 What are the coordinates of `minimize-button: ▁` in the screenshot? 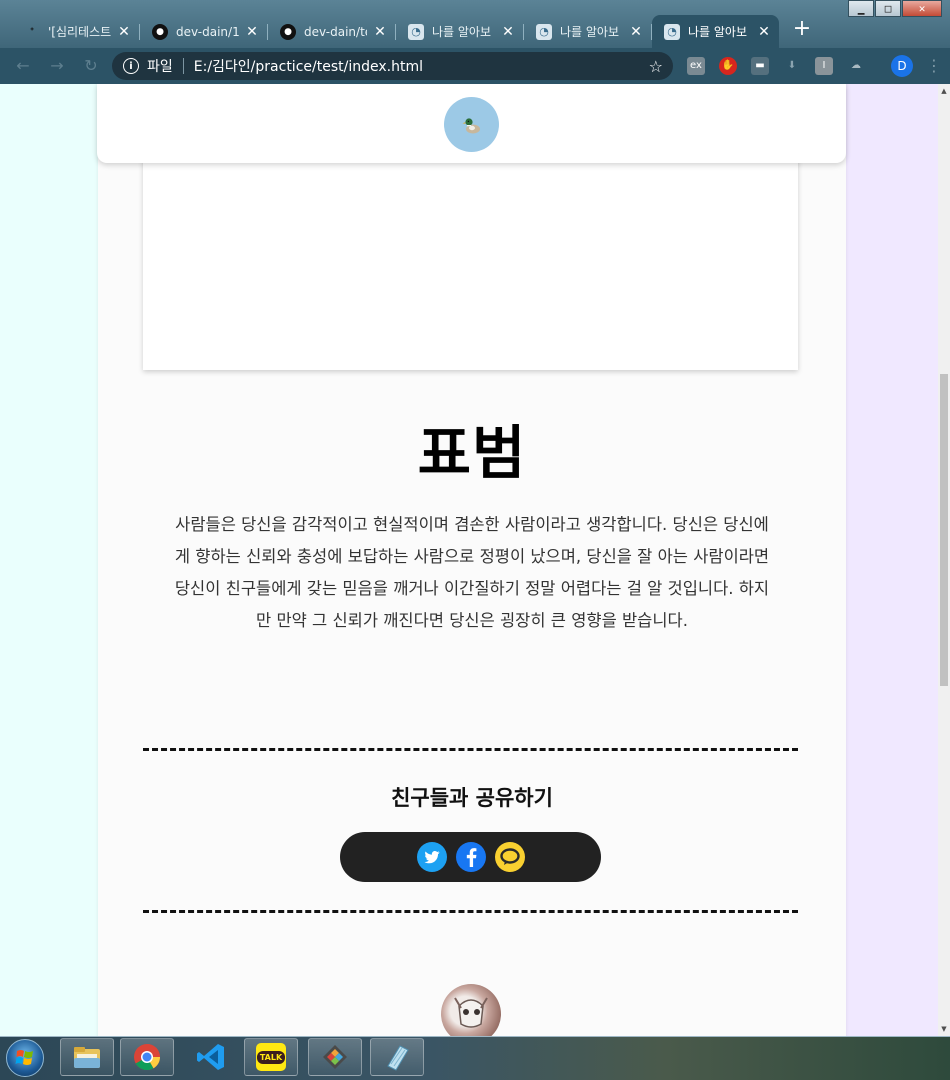 It's located at (861, 8).